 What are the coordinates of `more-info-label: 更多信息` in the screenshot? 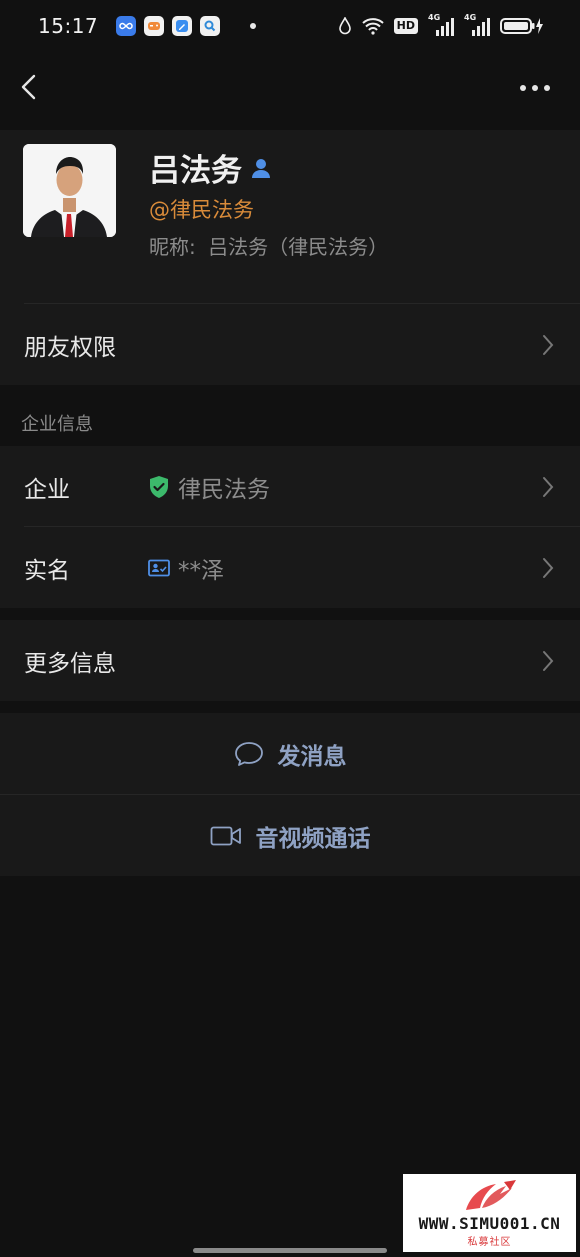 It's located at (70, 663).